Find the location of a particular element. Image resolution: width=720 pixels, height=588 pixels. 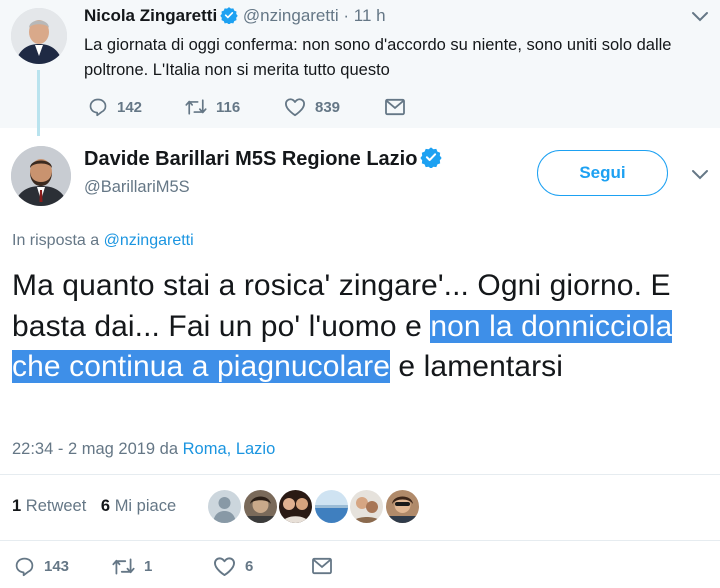

retweet-stat: 1 Retweet is located at coordinates (49, 506).